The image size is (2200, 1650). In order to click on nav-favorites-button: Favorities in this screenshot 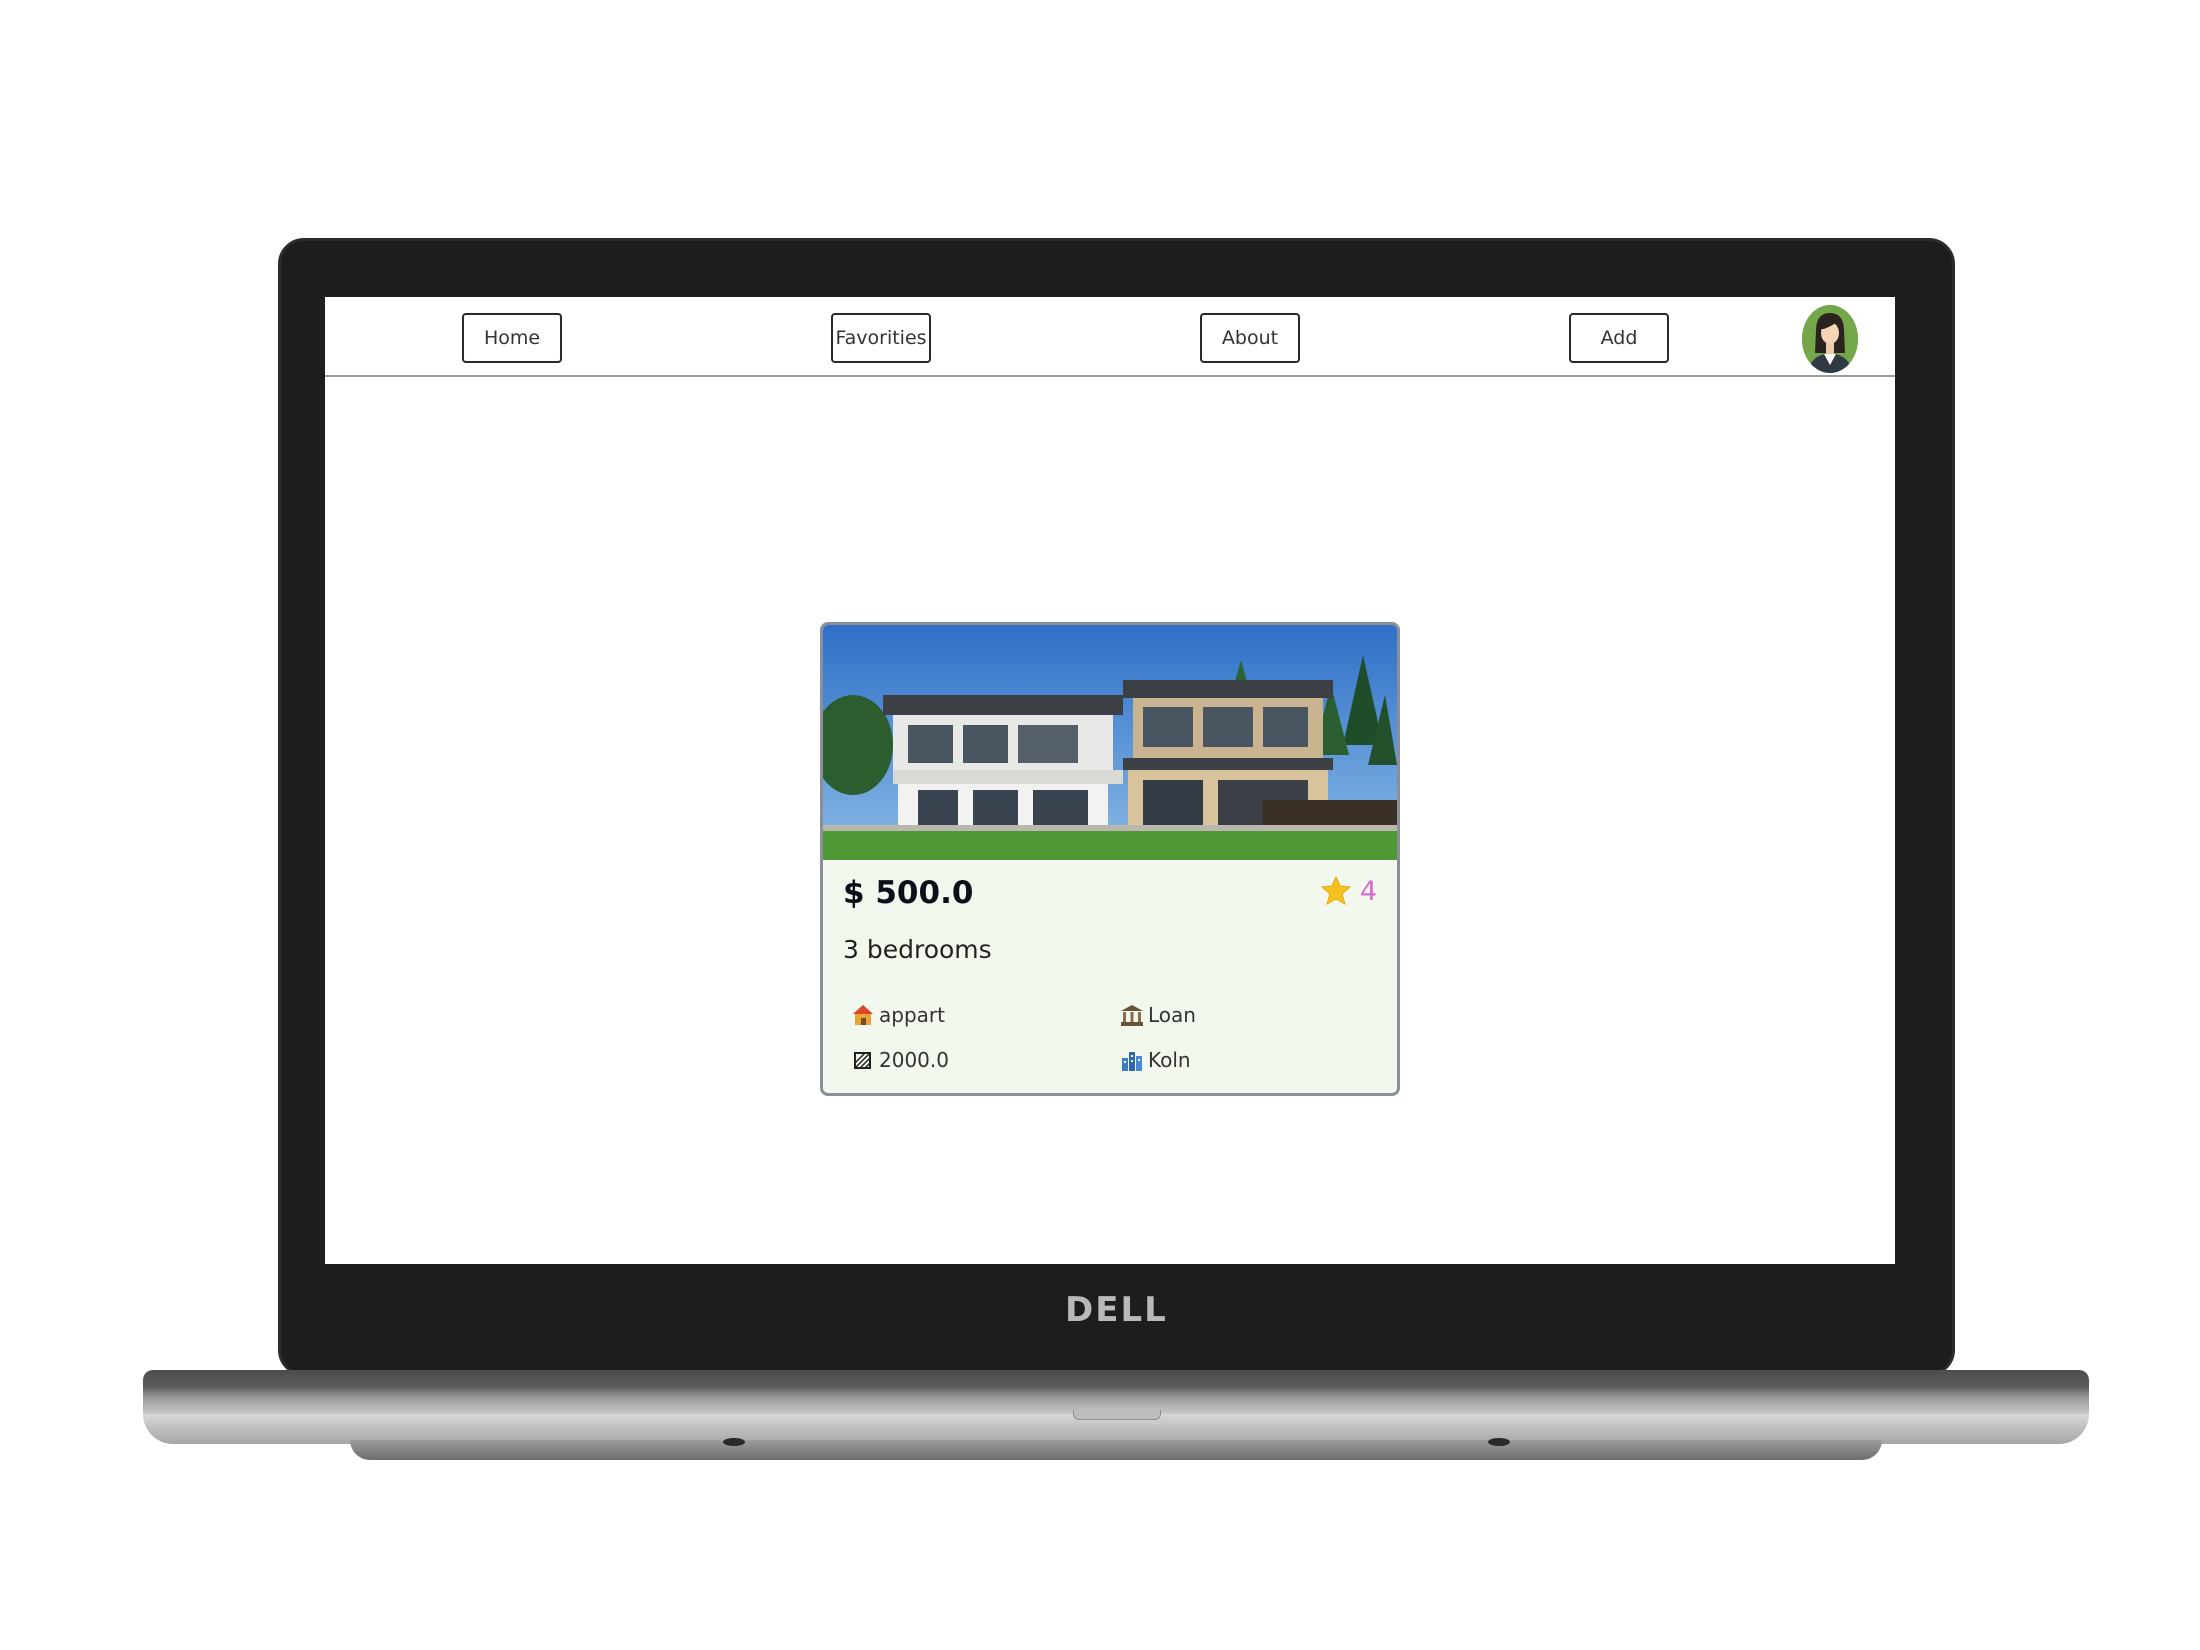, I will do `click(881, 338)`.